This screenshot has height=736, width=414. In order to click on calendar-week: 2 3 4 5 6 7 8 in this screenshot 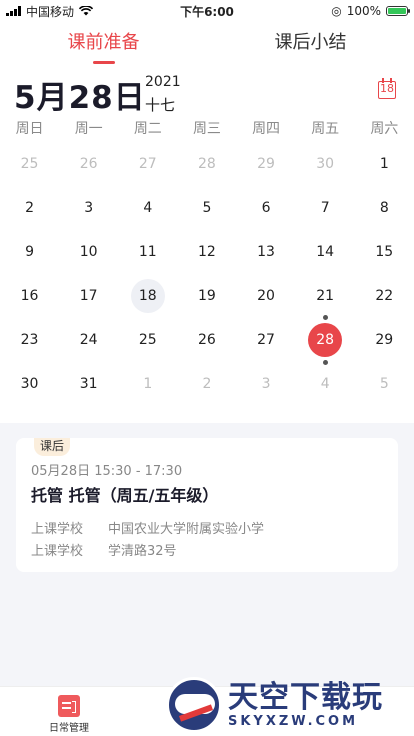, I will do `click(207, 208)`.